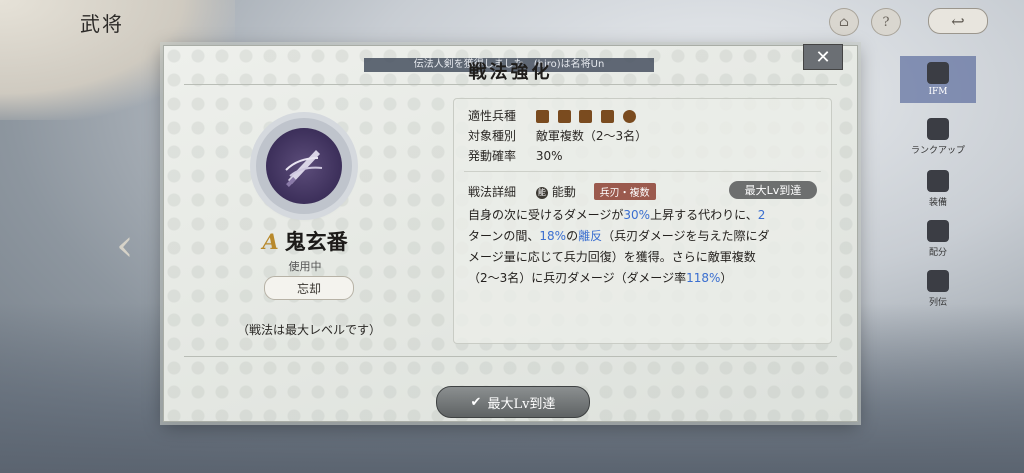 The width and height of the screenshot is (1024, 473). I want to click on max-level-button: ✔ 最大Lv到達, so click(513, 402).